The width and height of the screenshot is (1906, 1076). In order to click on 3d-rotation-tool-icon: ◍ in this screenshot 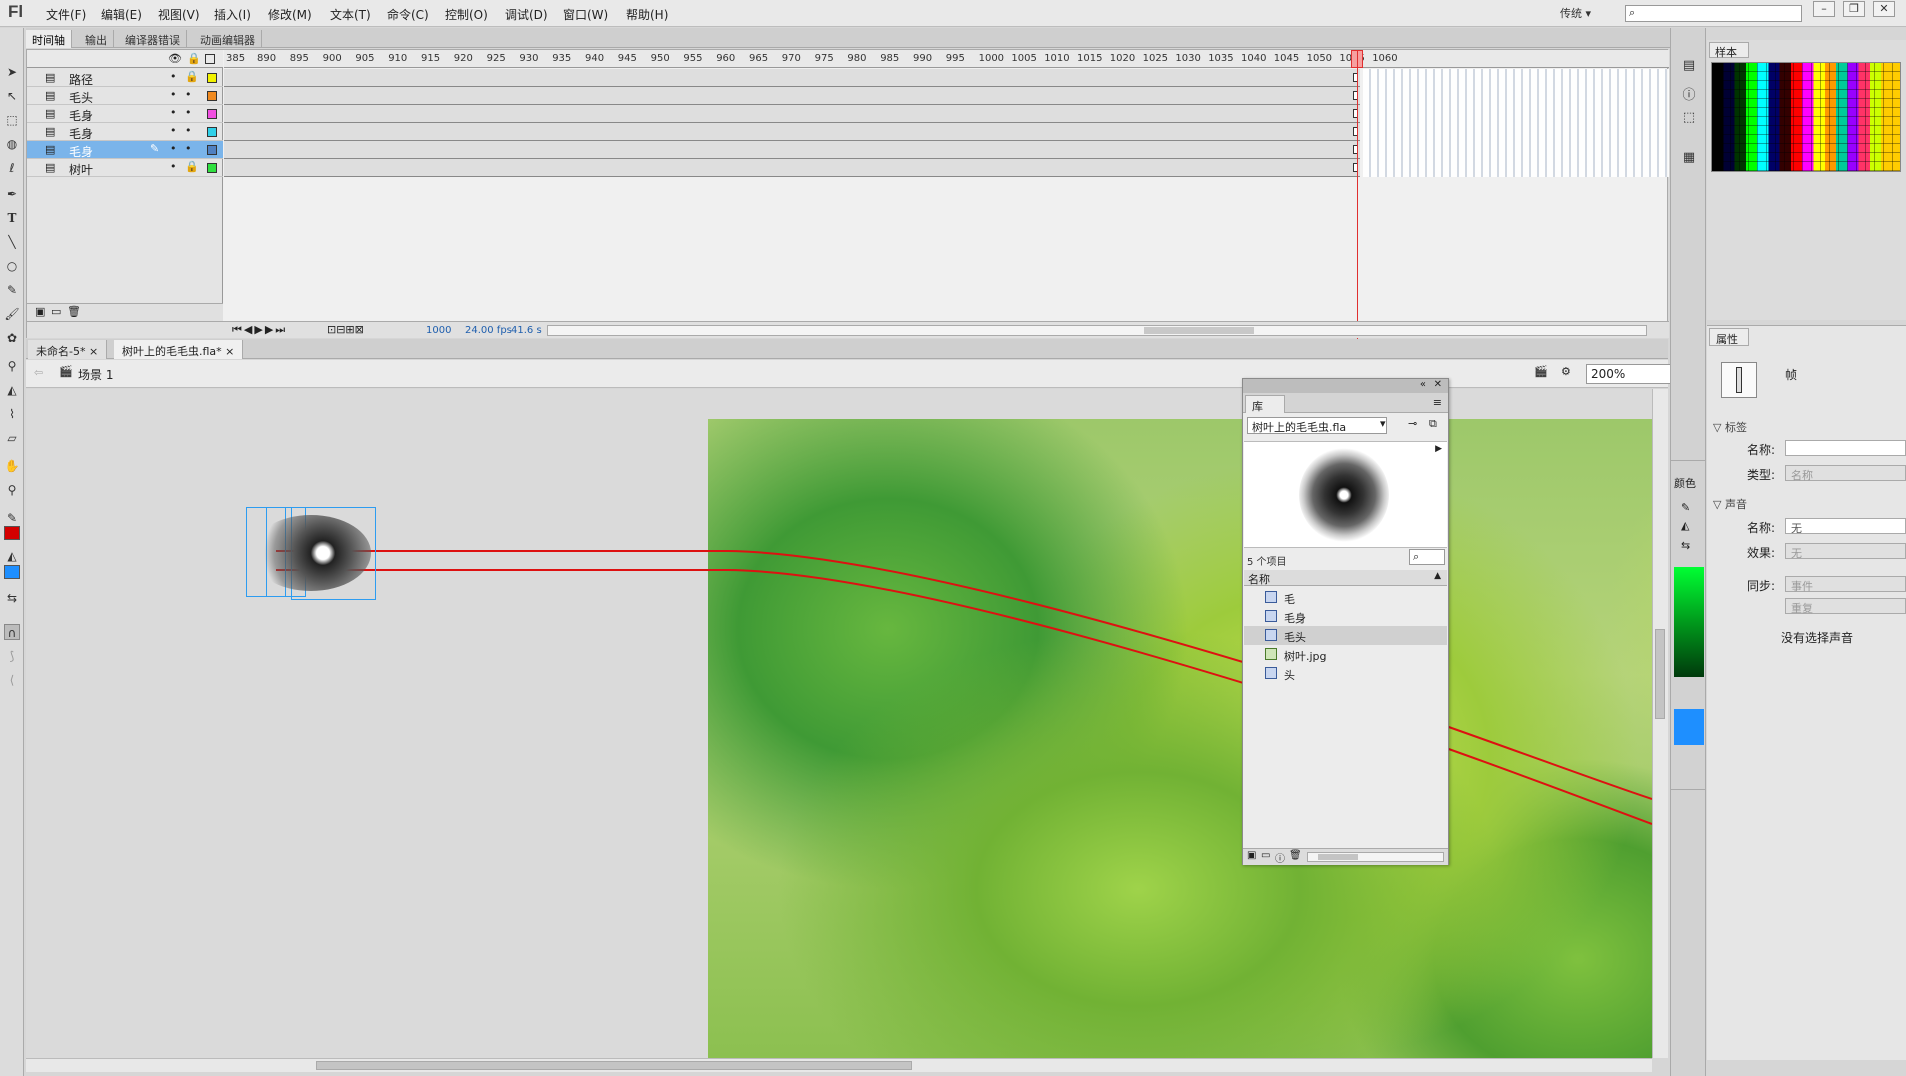, I will do `click(12, 144)`.